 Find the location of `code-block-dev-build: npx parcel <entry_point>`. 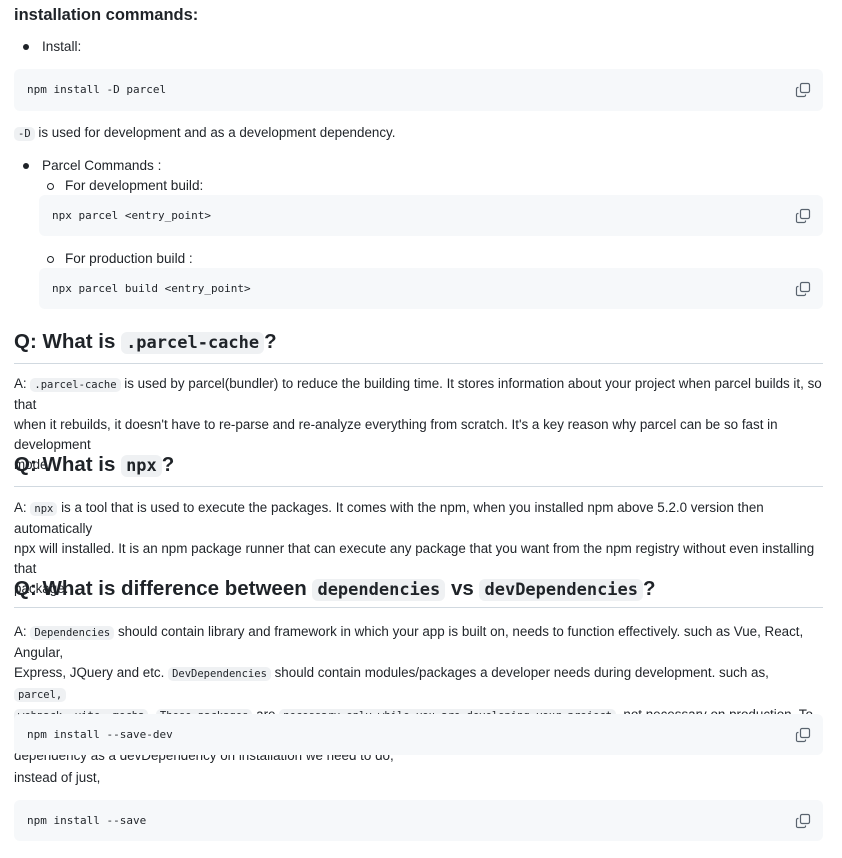

code-block-dev-build: npx parcel <entry_point> is located at coordinates (431, 215).